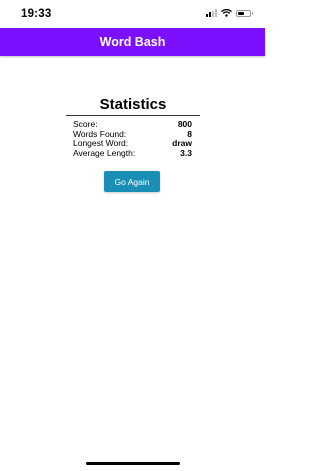  I want to click on home-indicator, so click(133, 463).